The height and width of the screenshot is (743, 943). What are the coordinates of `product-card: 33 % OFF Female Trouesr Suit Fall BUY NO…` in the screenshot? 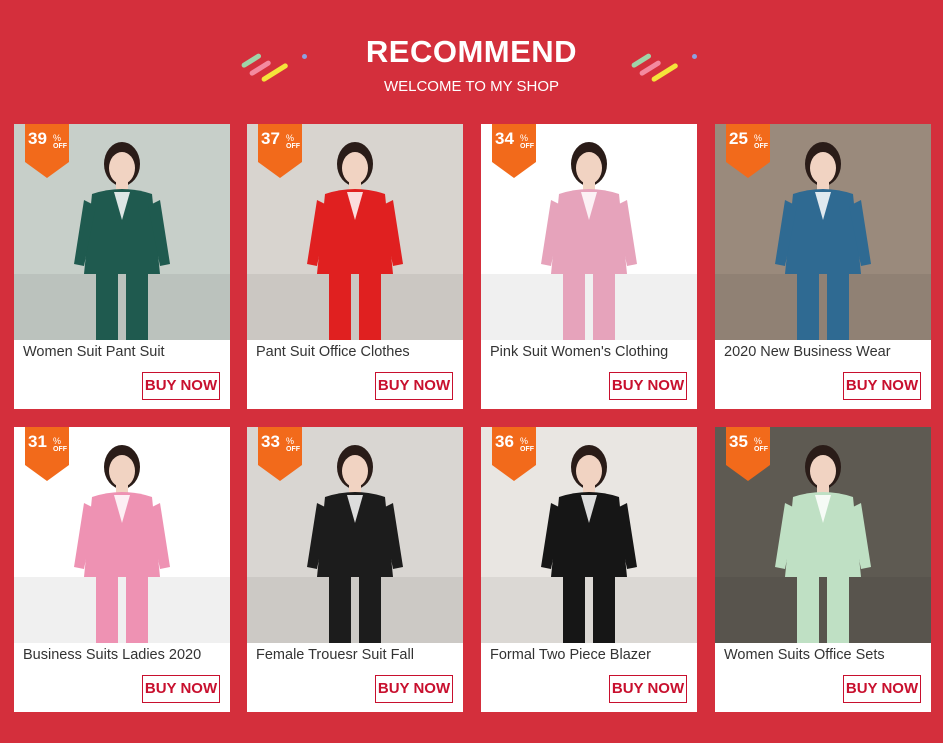 It's located at (355, 569).